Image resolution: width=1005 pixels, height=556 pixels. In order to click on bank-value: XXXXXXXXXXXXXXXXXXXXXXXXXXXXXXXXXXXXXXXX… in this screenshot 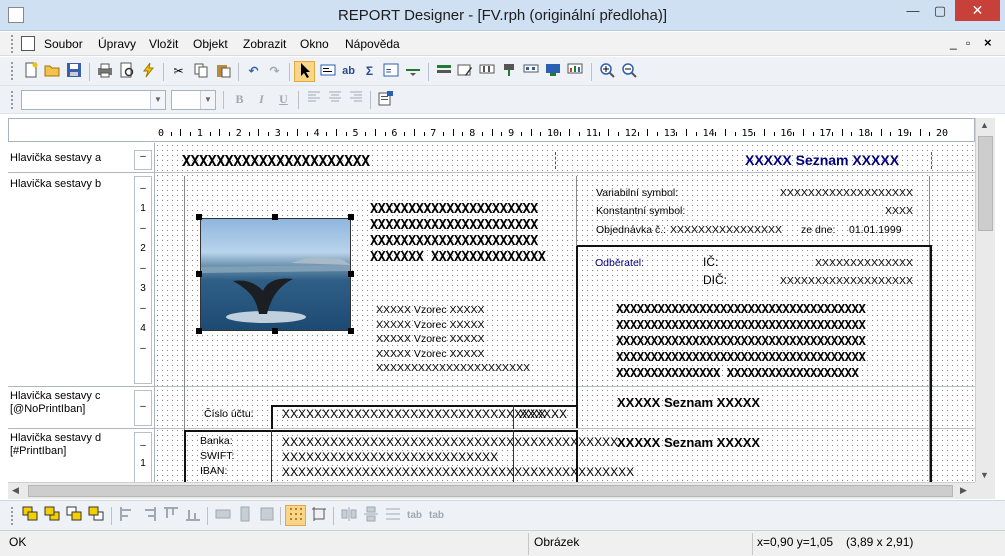, I will do `click(450, 442)`.